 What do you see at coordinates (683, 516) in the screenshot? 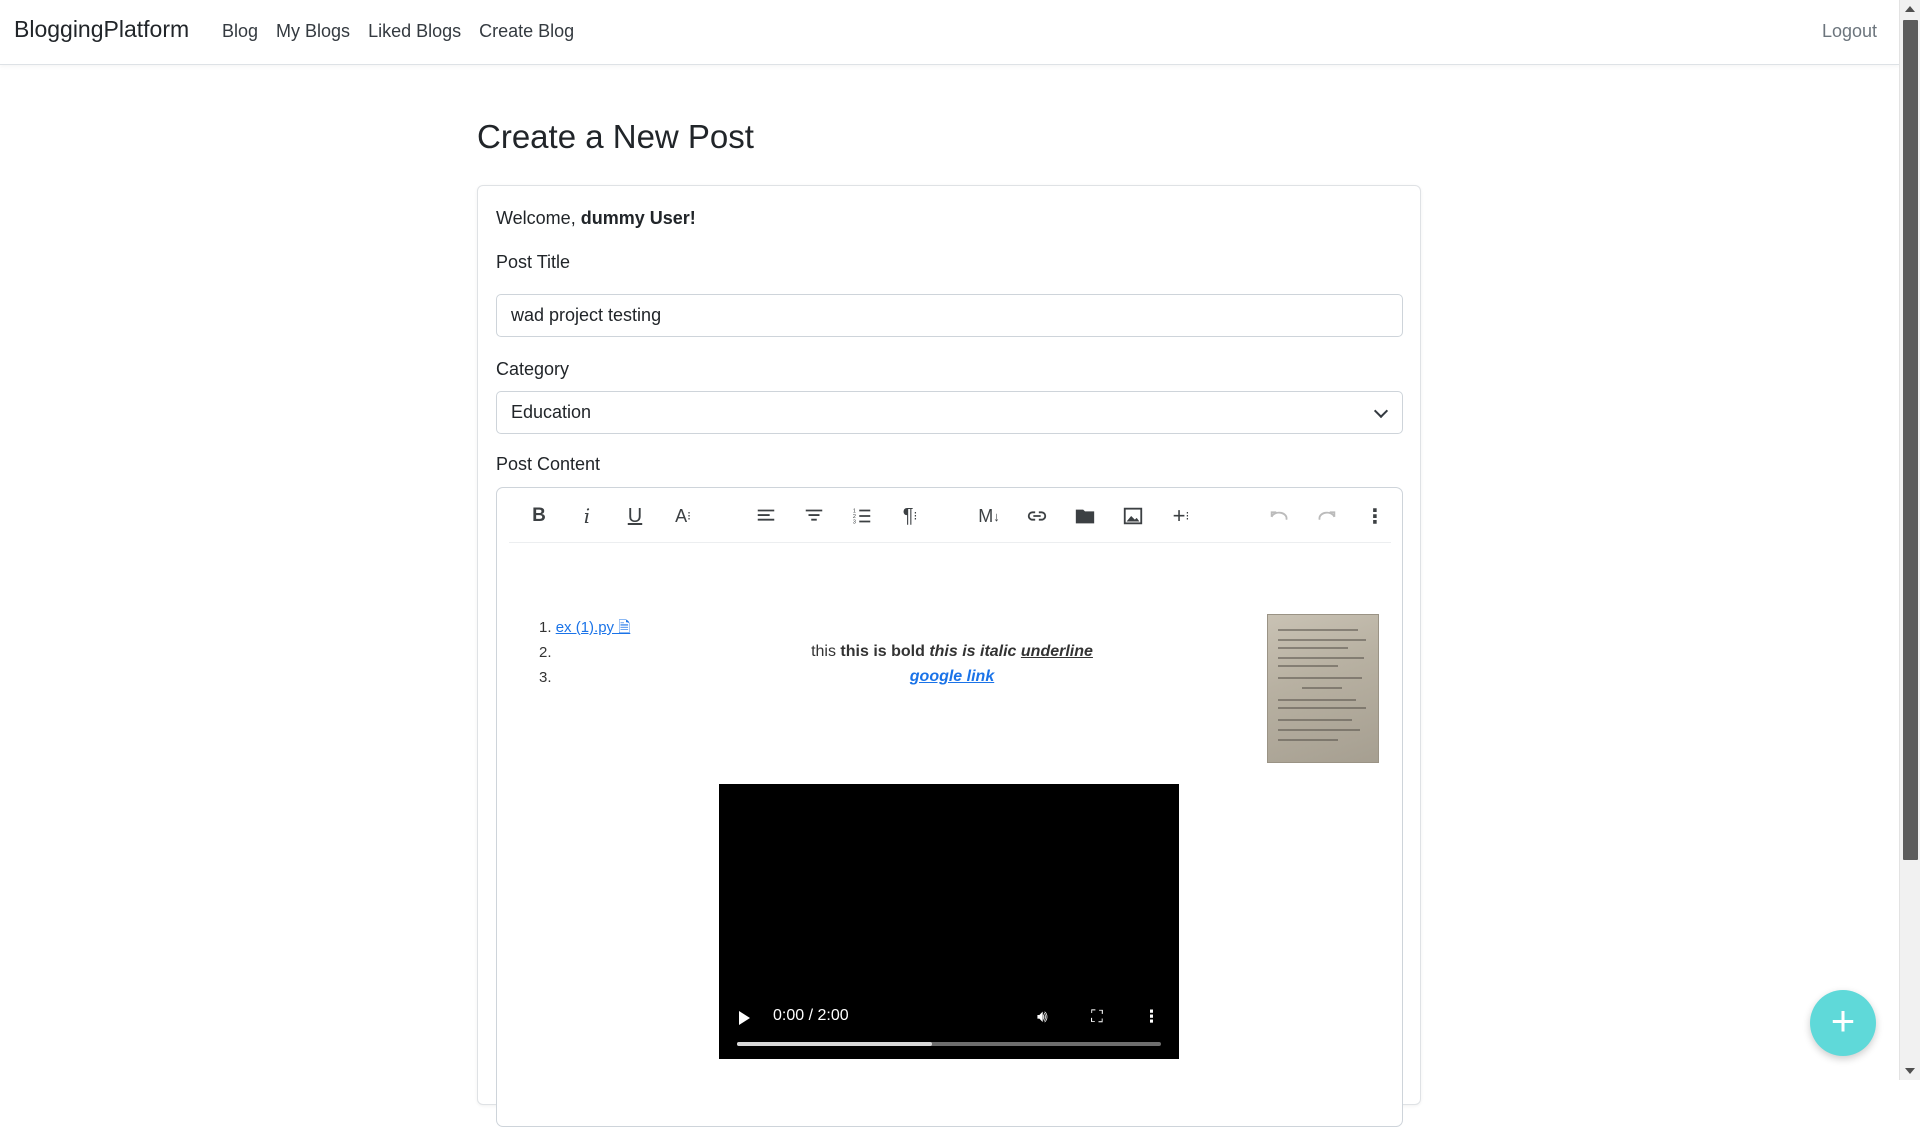
I see `font-size-icon: A ⁝` at bounding box center [683, 516].